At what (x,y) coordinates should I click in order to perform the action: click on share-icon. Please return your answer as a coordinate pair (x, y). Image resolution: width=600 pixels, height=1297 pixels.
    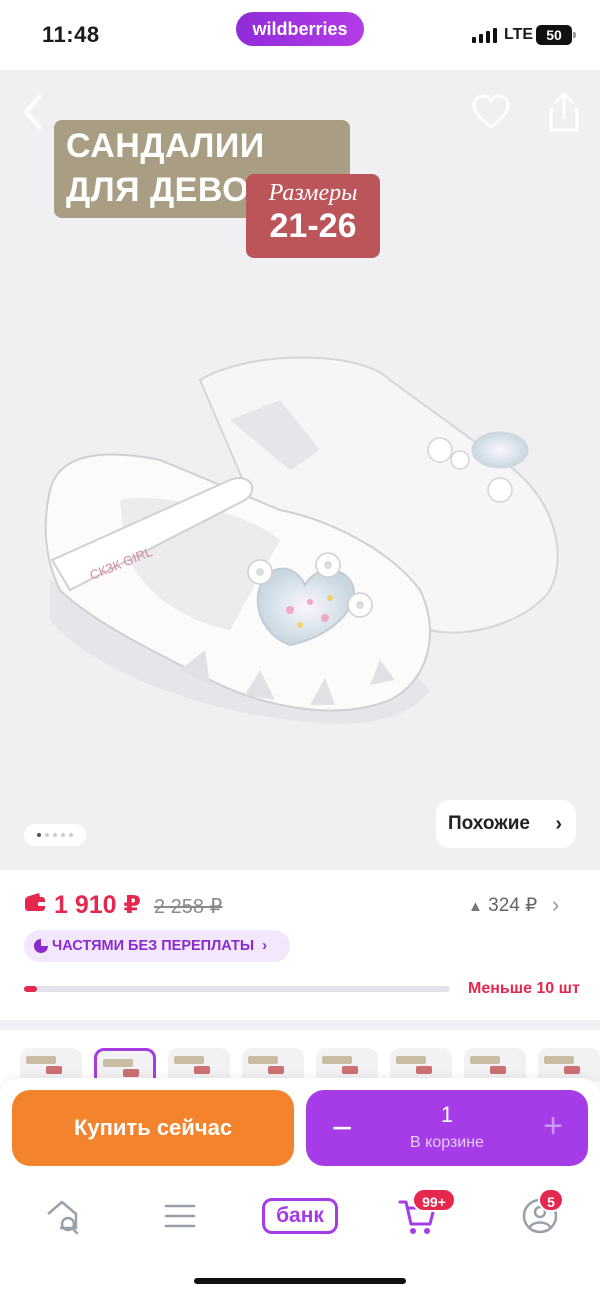
    Looking at the image, I should click on (564, 112).